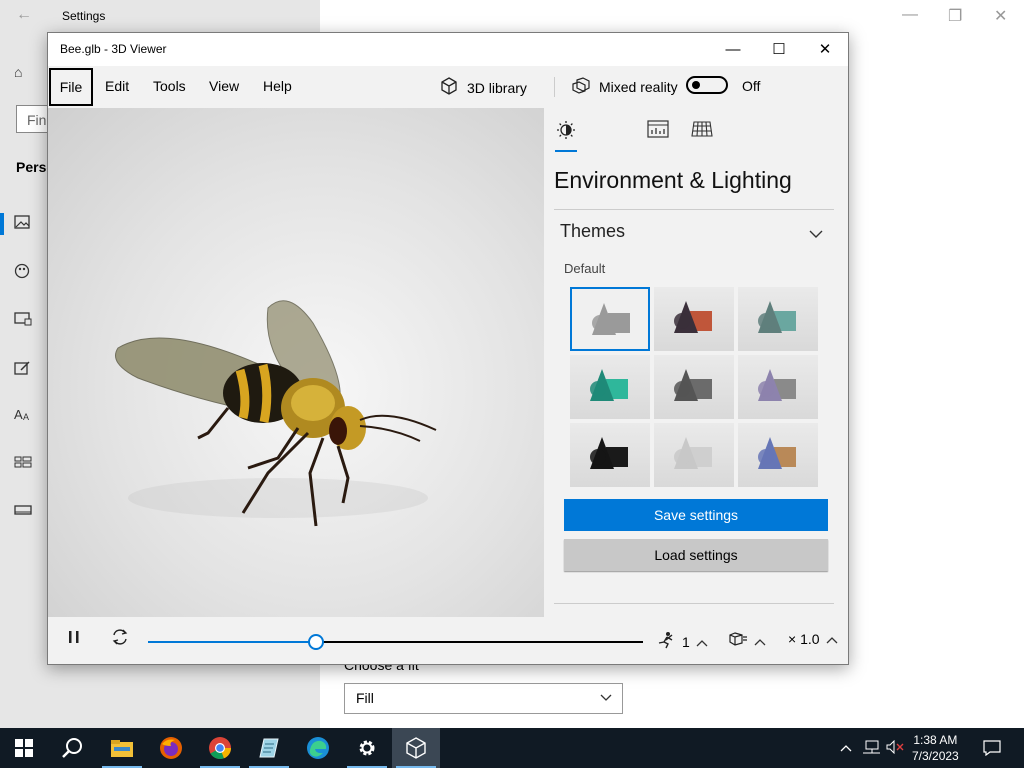  What do you see at coordinates (935, 748) in the screenshot?
I see `system-clock: 1:38 AM 7/3/2023` at bounding box center [935, 748].